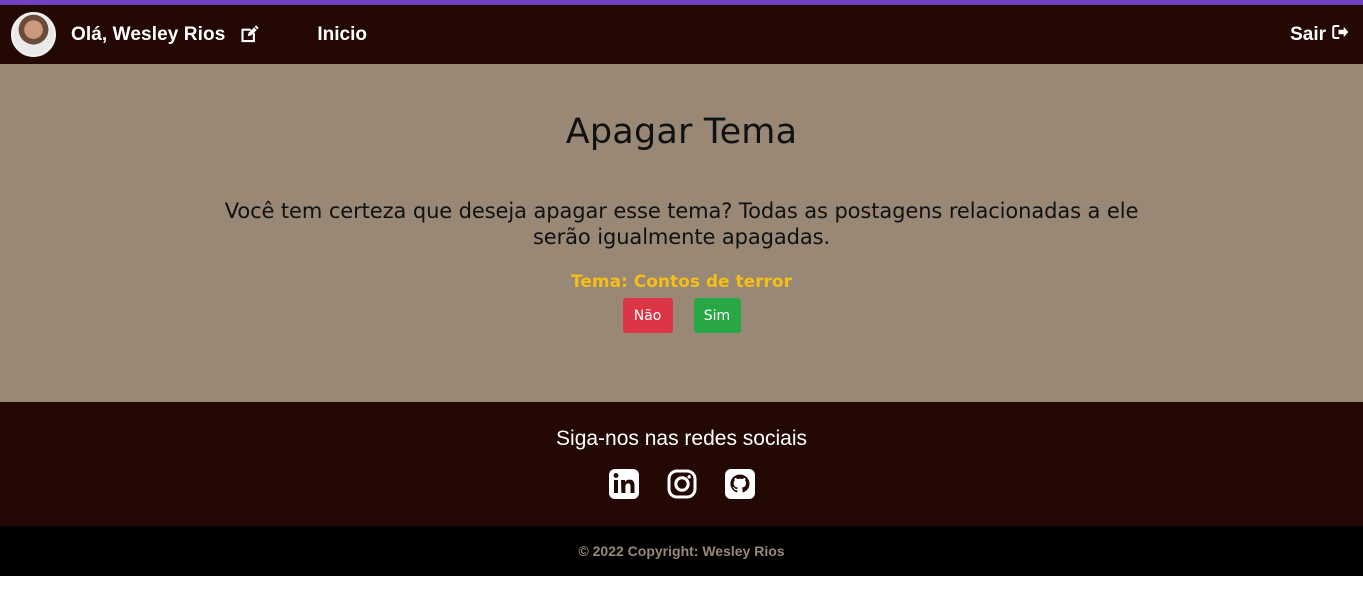  What do you see at coordinates (681, 585) in the screenshot?
I see `page-bottom-area` at bounding box center [681, 585].